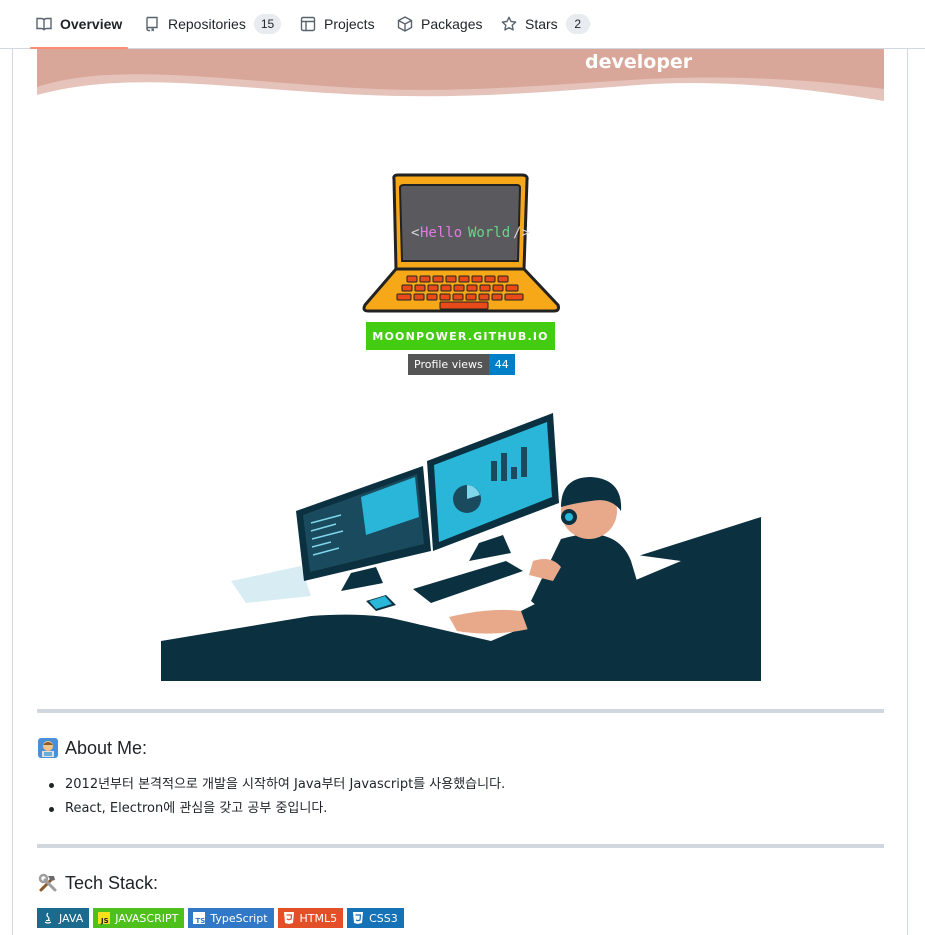 Image resolution: width=925 pixels, height=935 pixels. Describe the element at coordinates (509, 24) in the screenshot. I see `star-icon` at that location.